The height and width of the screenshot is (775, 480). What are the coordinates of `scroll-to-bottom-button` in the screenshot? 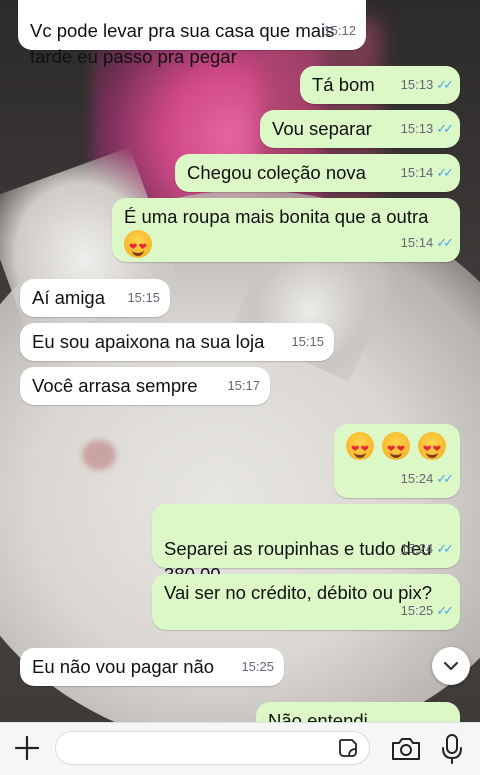 It's located at (451, 666).